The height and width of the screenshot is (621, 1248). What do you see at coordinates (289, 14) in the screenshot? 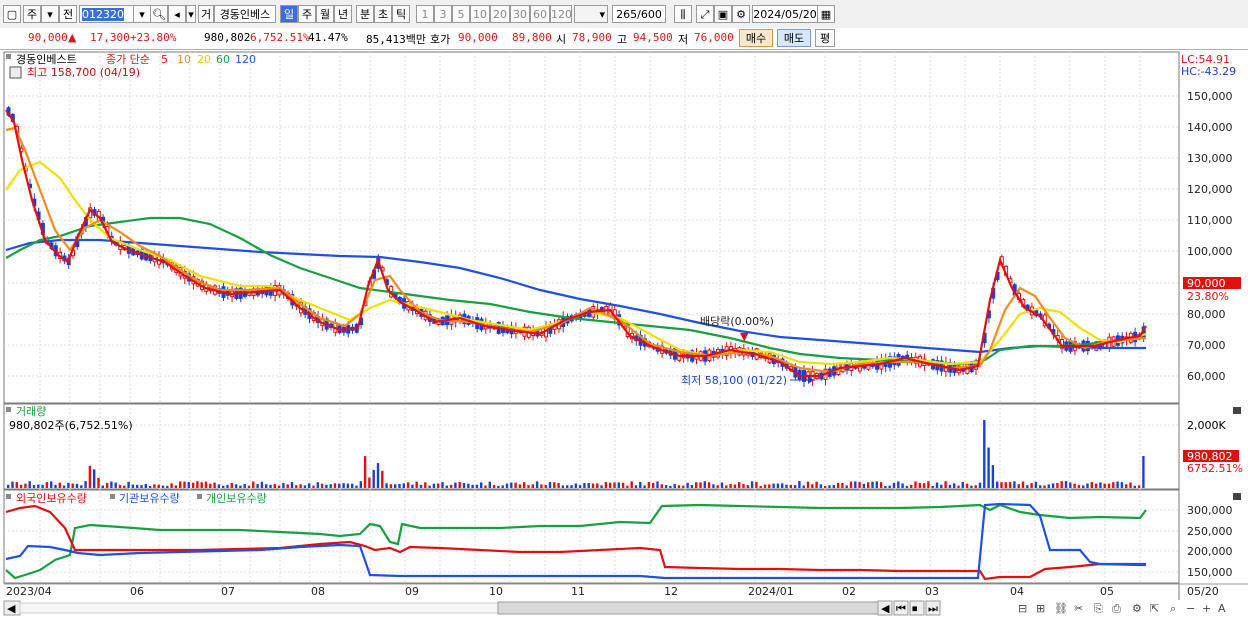
I see `period-tab-day: 일` at bounding box center [289, 14].